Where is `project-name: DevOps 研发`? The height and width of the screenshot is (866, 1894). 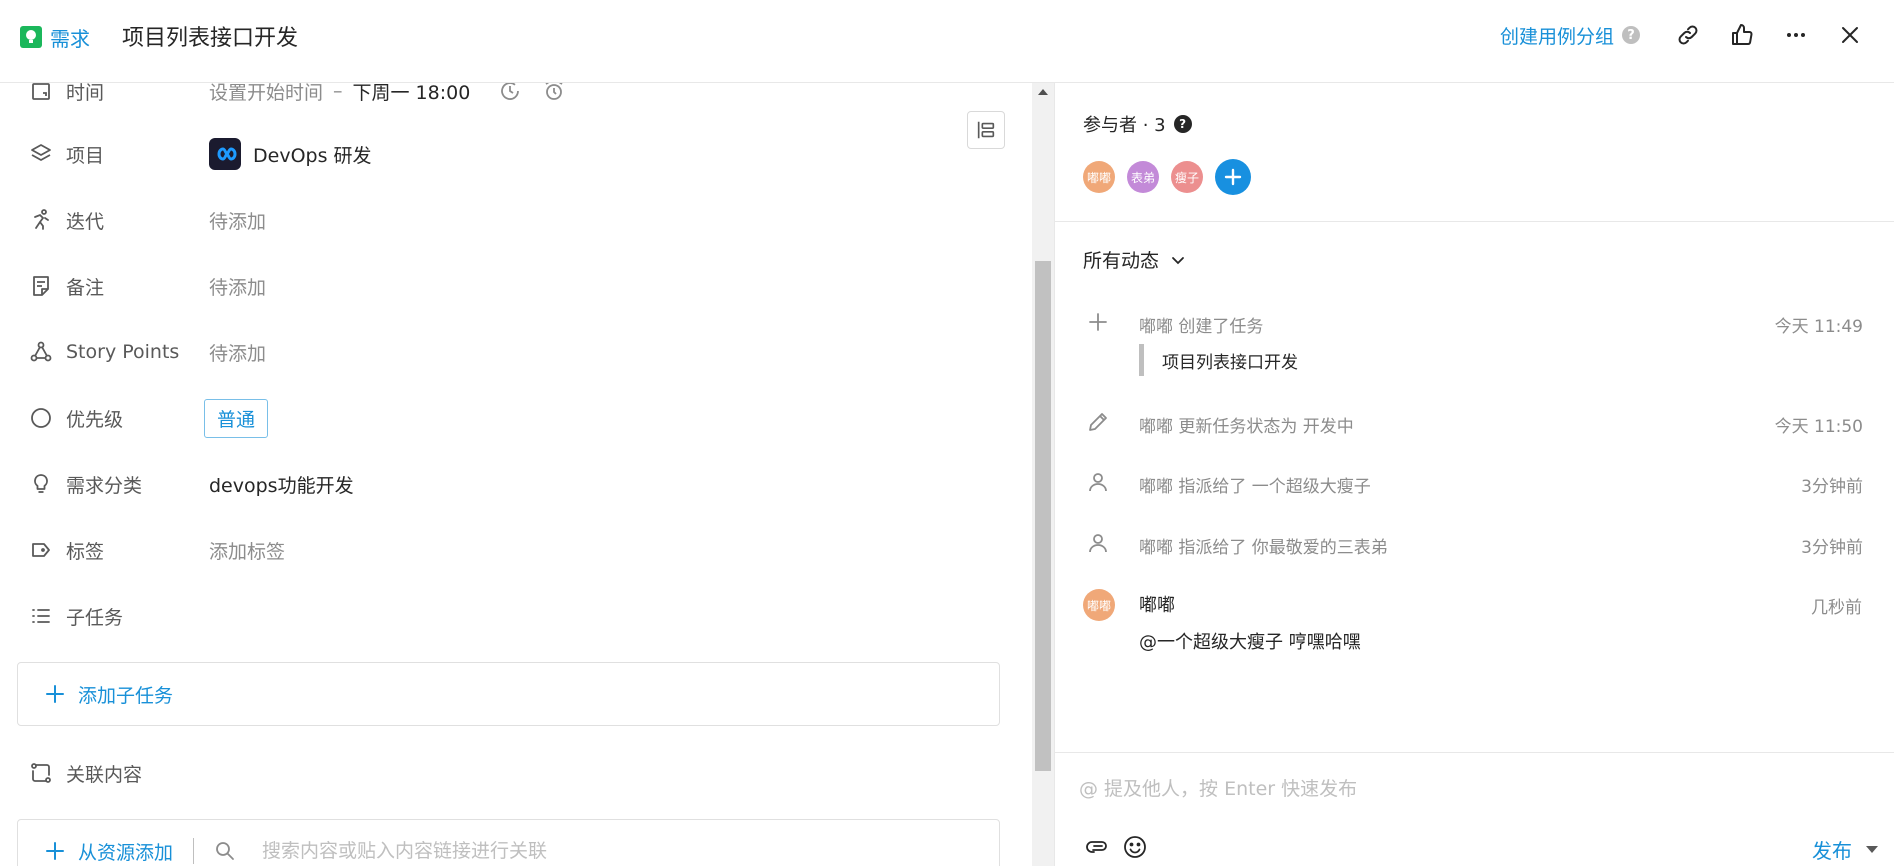 project-name: DevOps 研发 is located at coordinates (312, 155).